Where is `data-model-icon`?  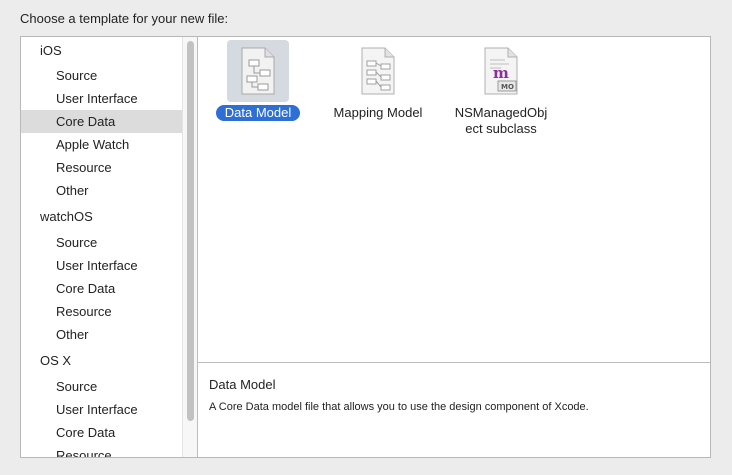 data-model-icon is located at coordinates (258, 71).